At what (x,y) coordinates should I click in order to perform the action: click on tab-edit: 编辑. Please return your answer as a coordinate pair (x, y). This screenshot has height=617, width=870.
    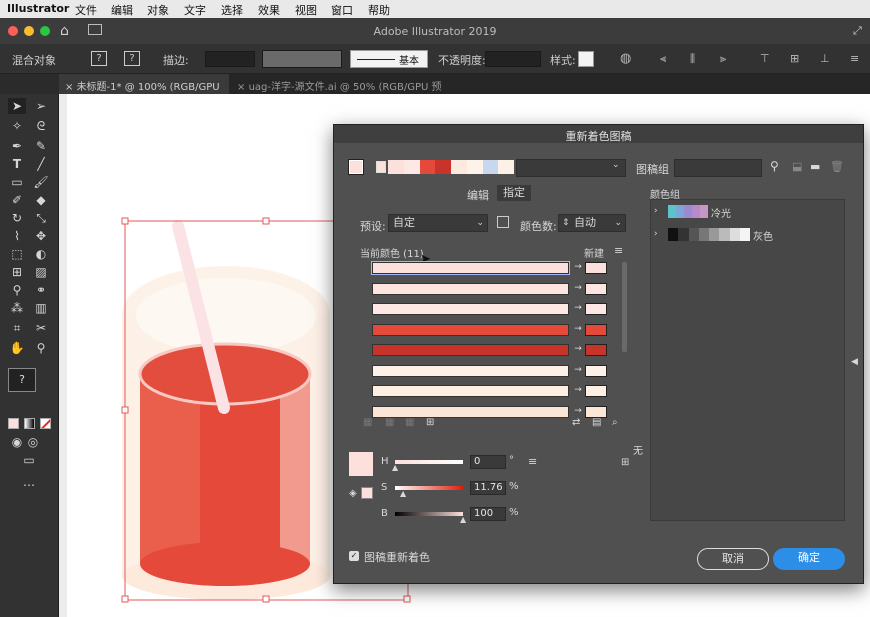
    Looking at the image, I should click on (478, 195).